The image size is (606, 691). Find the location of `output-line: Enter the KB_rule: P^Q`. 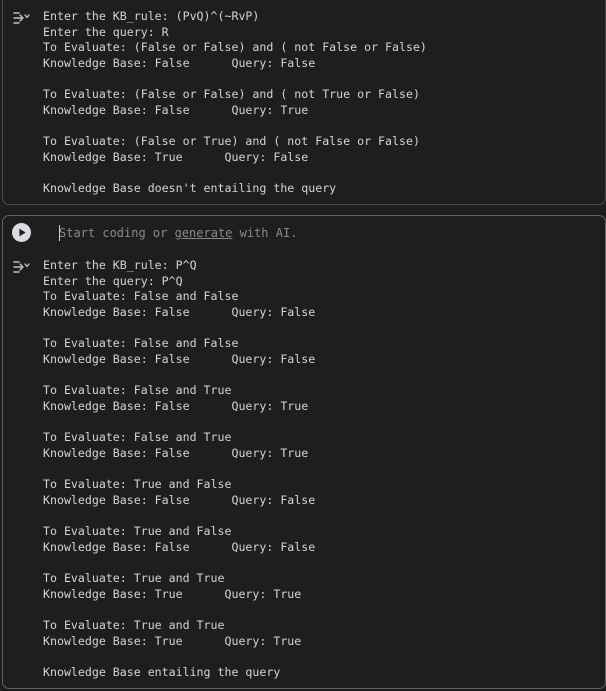

output-line: Enter the KB_rule: P^Q is located at coordinates (120, 265).